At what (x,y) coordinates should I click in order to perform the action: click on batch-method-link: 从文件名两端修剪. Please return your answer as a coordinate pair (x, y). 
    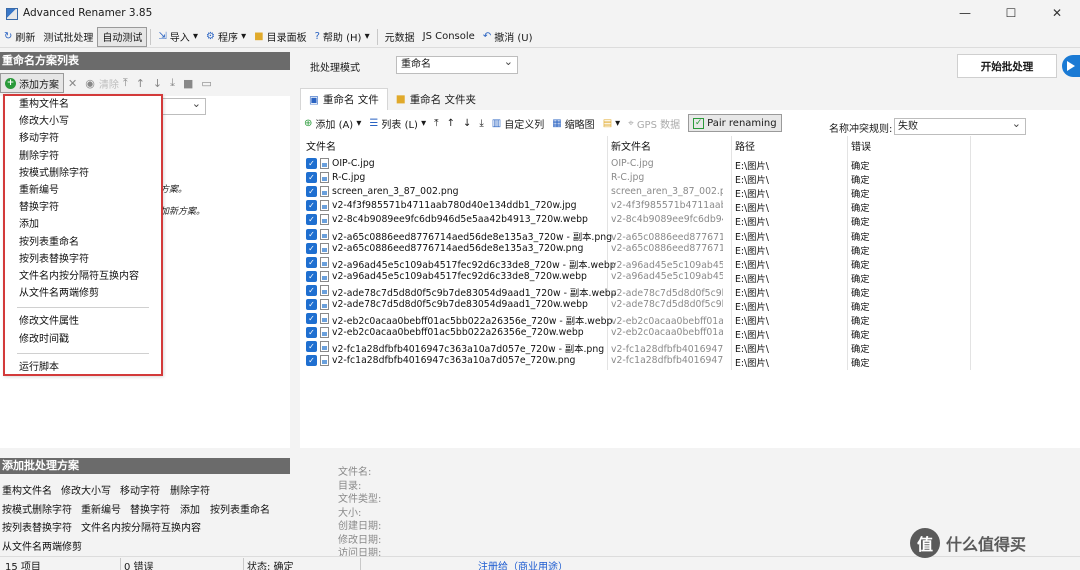
    Looking at the image, I should click on (42, 545).